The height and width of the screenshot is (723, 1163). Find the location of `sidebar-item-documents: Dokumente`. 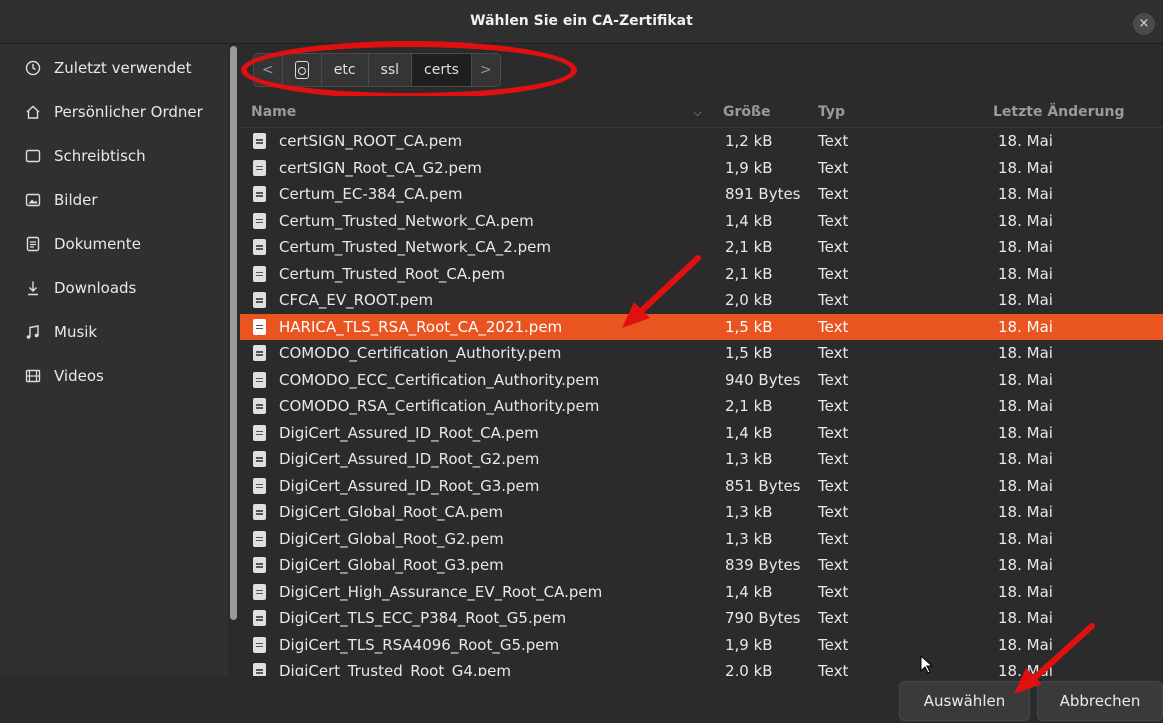

sidebar-item-documents: Dokumente is located at coordinates (114, 244).